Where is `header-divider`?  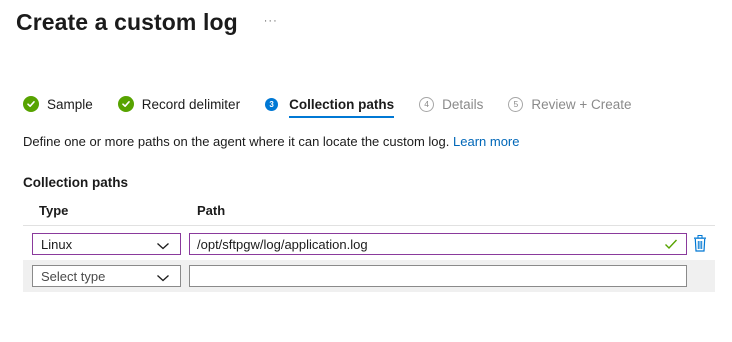 header-divider is located at coordinates (369, 225).